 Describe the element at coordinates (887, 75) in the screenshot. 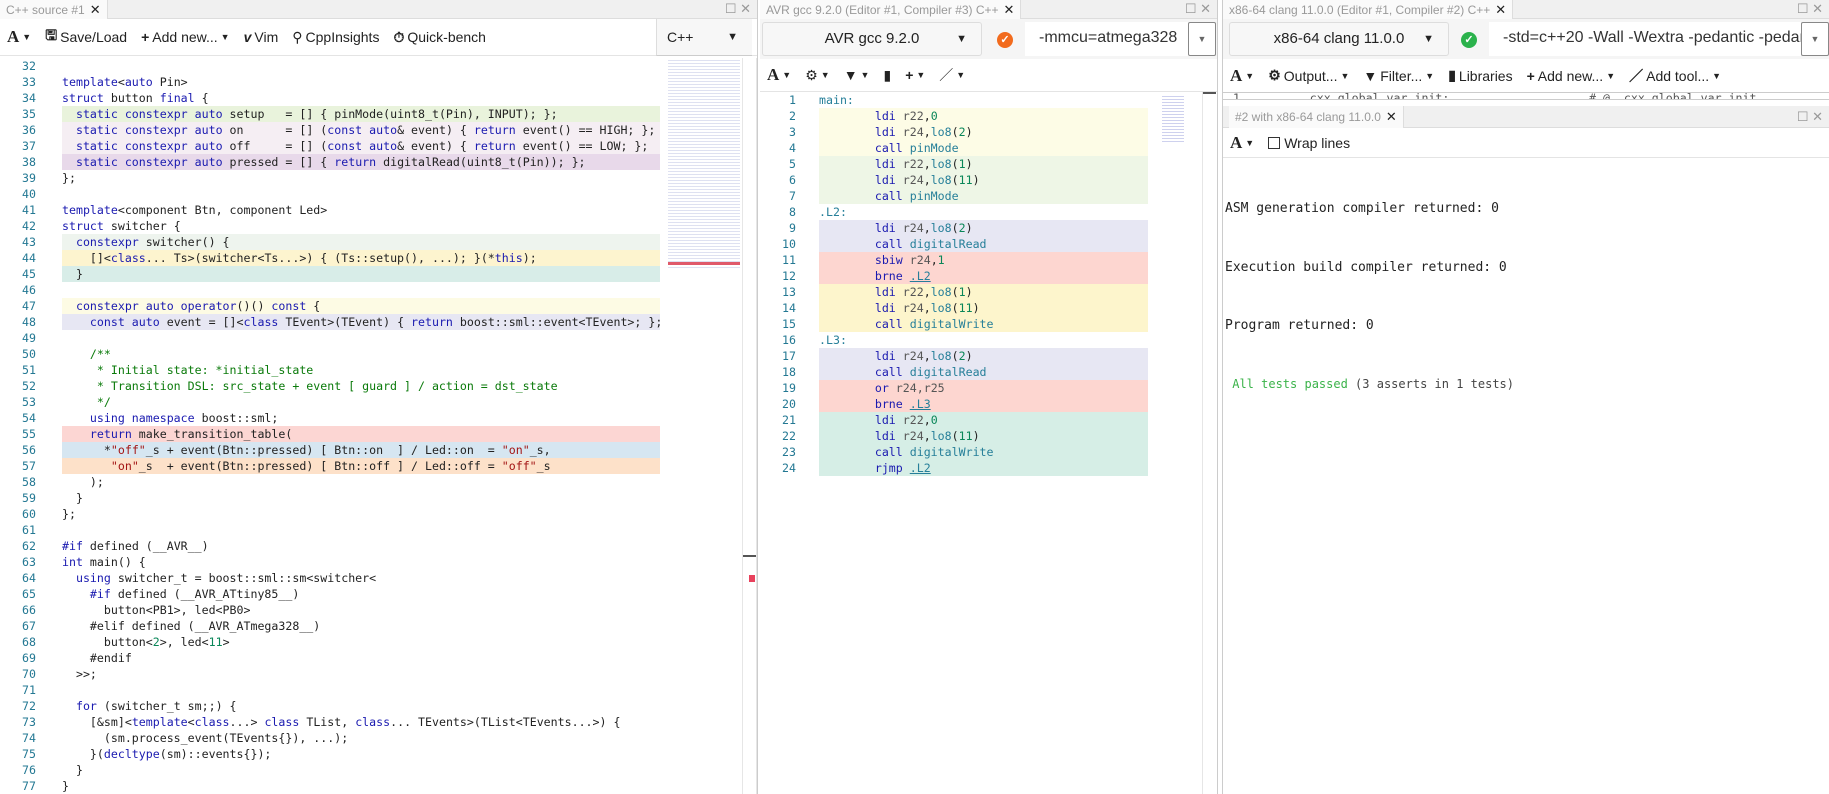

I see `libraries-button: ▮` at that location.